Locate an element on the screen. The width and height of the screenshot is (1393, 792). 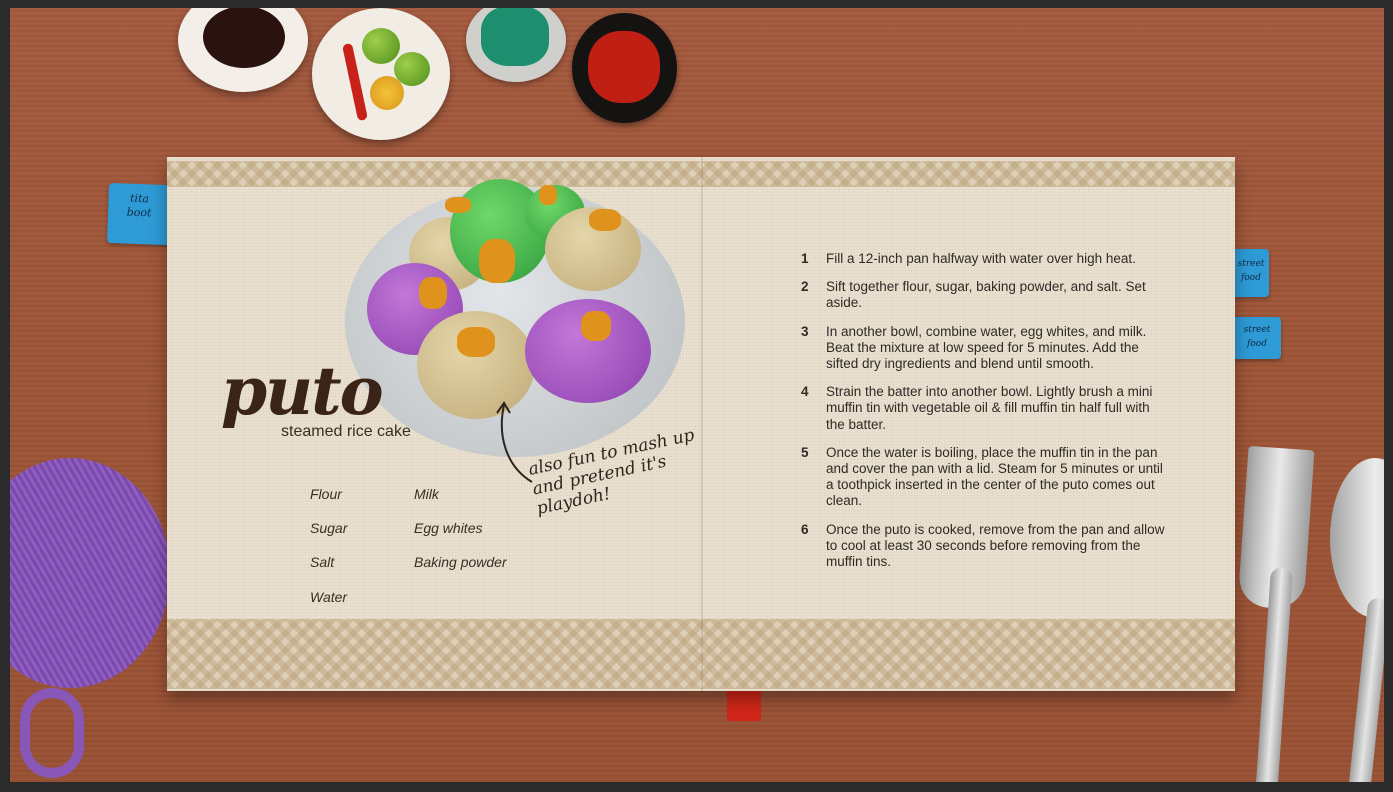
ingredient: Sugar is located at coordinates (329, 528).